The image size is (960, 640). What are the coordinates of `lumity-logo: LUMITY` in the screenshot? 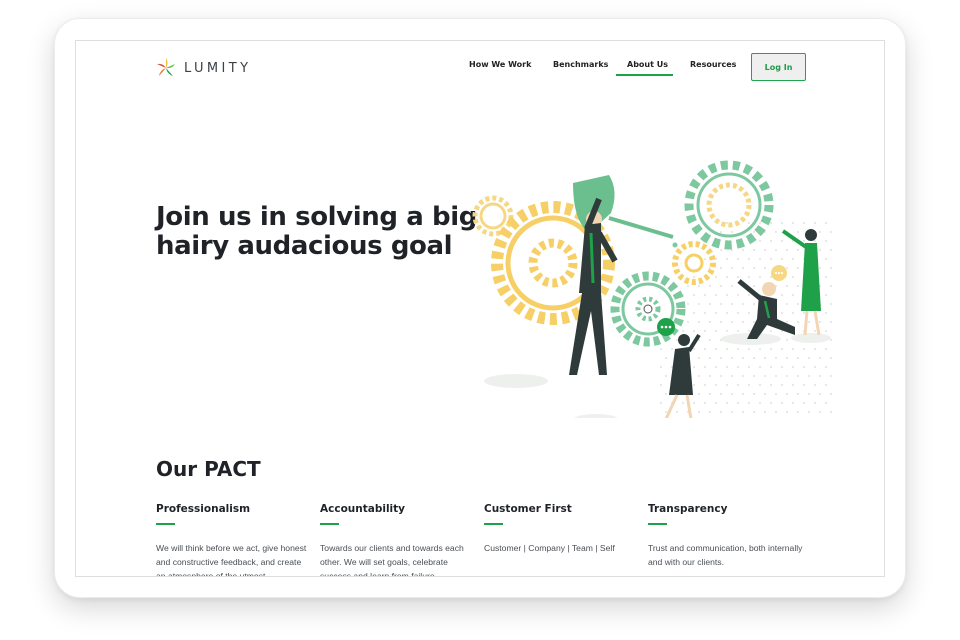 It's located at (203, 68).